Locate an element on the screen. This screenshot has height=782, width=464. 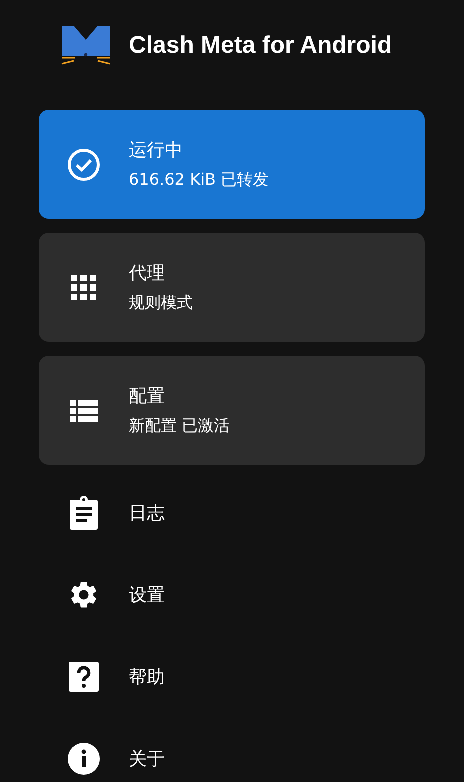
menu-item: 关于 is located at coordinates (232, 750).